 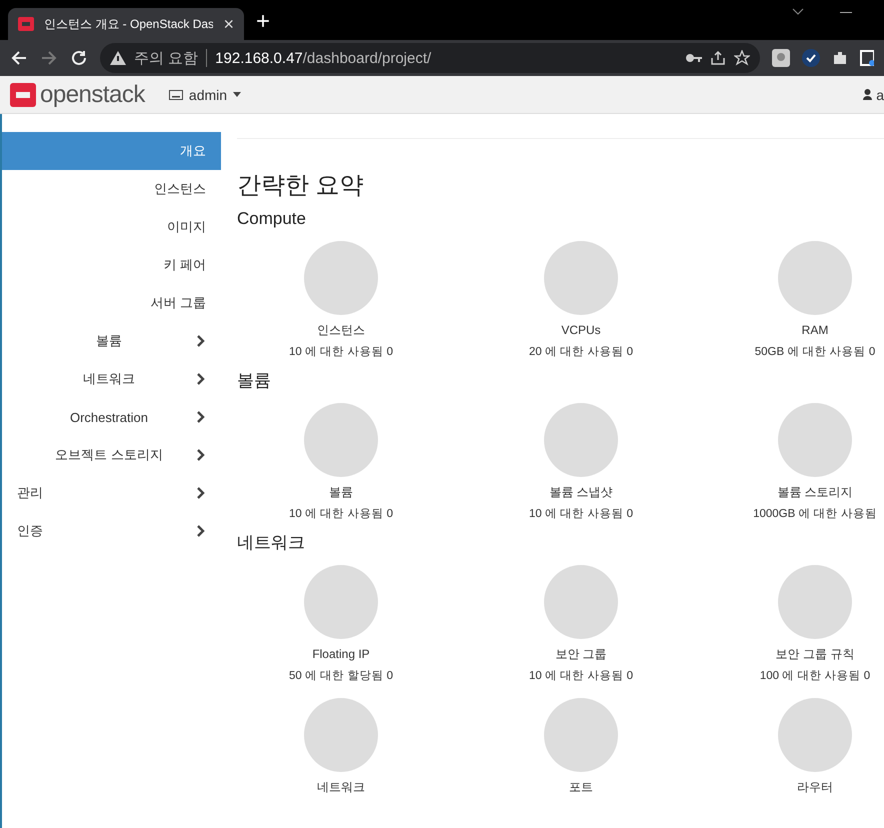 What do you see at coordinates (175, 95) in the screenshot?
I see `keyboard-icon` at bounding box center [175, 95].